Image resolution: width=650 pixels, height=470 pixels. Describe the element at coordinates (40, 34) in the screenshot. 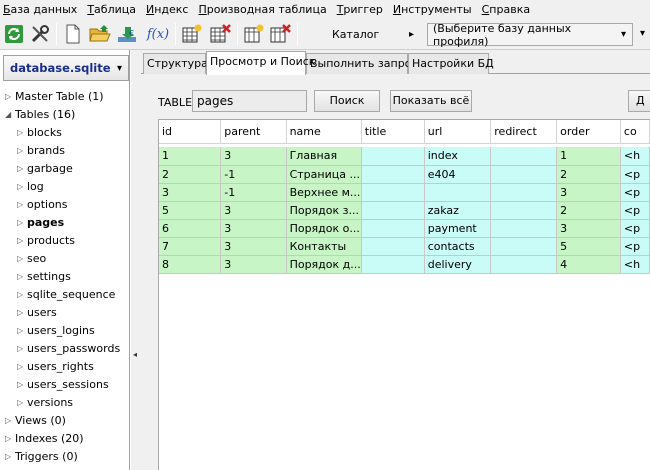

I see `tools-button` at that location.